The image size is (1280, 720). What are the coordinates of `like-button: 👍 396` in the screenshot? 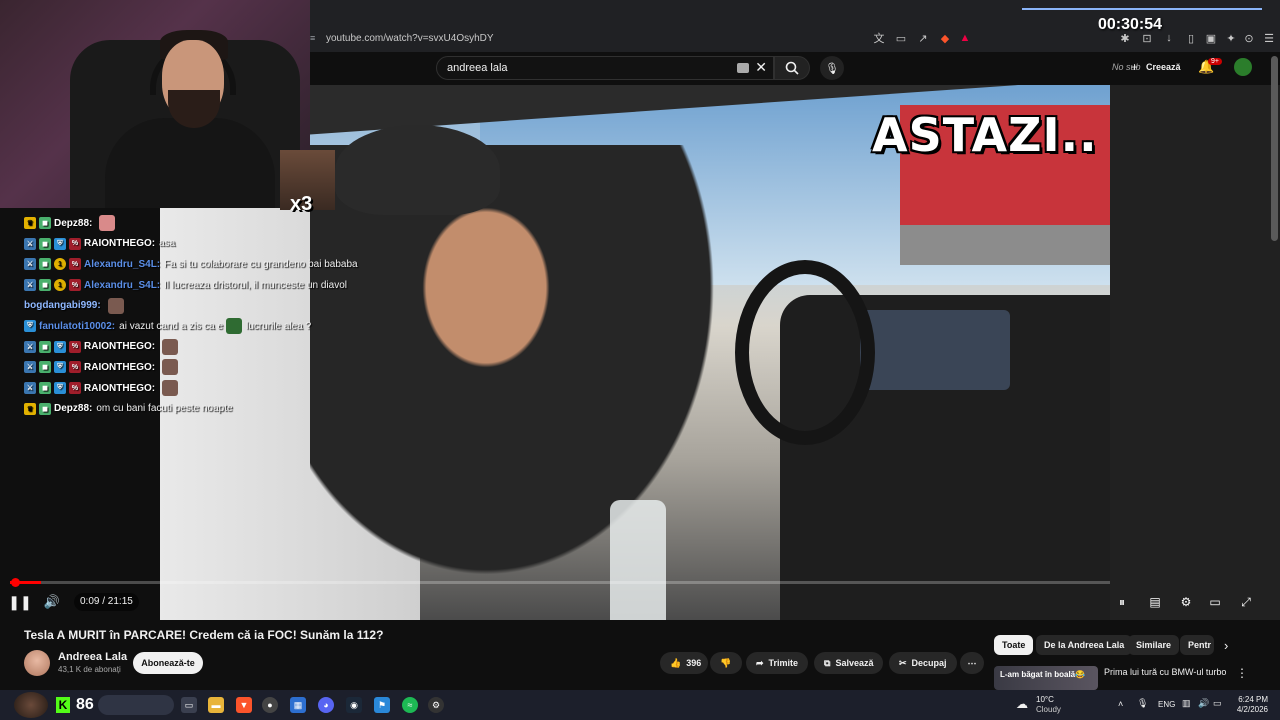 It's located at (684, 663).